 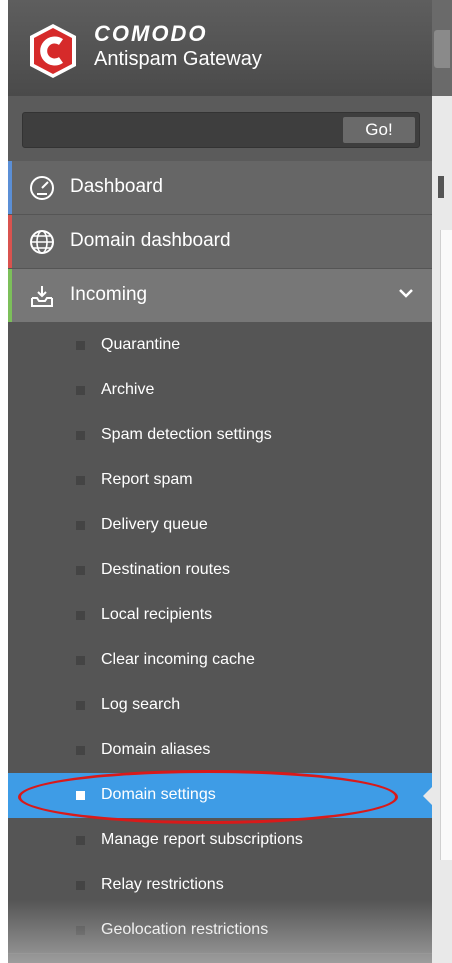 What do you see at coordinates (427, 796) in the screenshot?
I see `active-pointer-icon` at bounding box center [427, 796].